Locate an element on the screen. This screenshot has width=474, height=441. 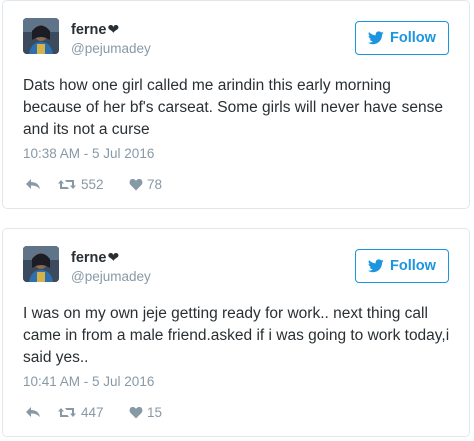
like-button: 15 is located at coordinates (145, 412).